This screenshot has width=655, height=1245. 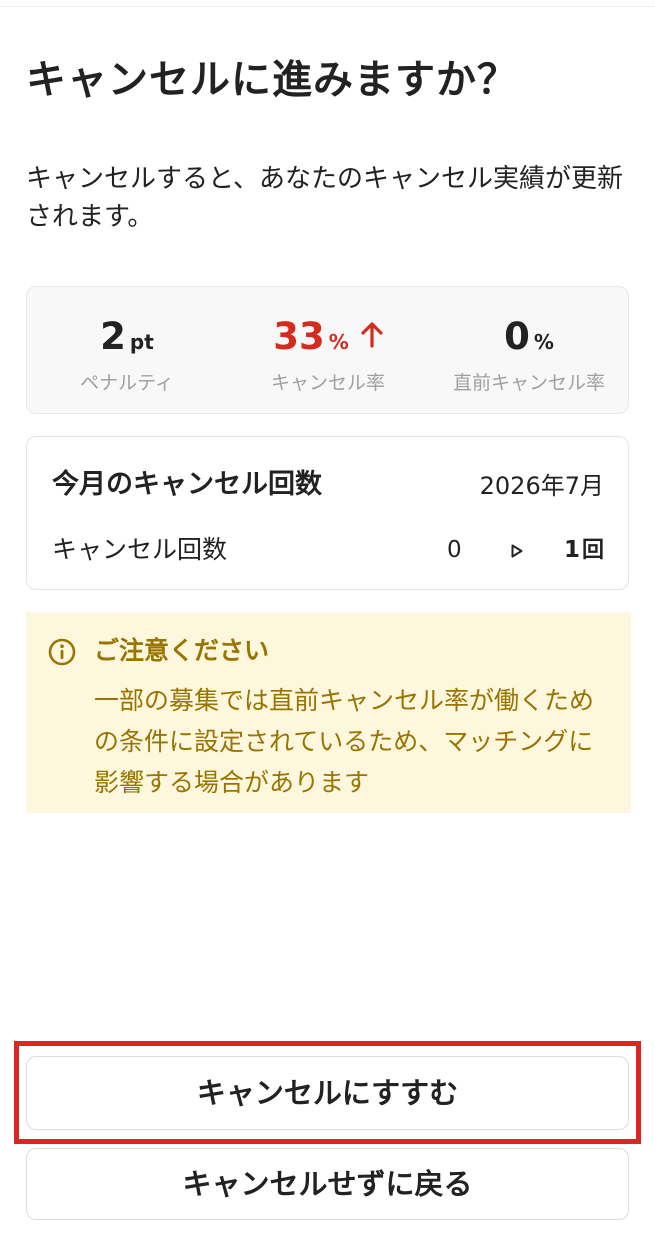 I want to click on stat-cancel-rate: 33% キャンセル率, so click(x=328, y=351).